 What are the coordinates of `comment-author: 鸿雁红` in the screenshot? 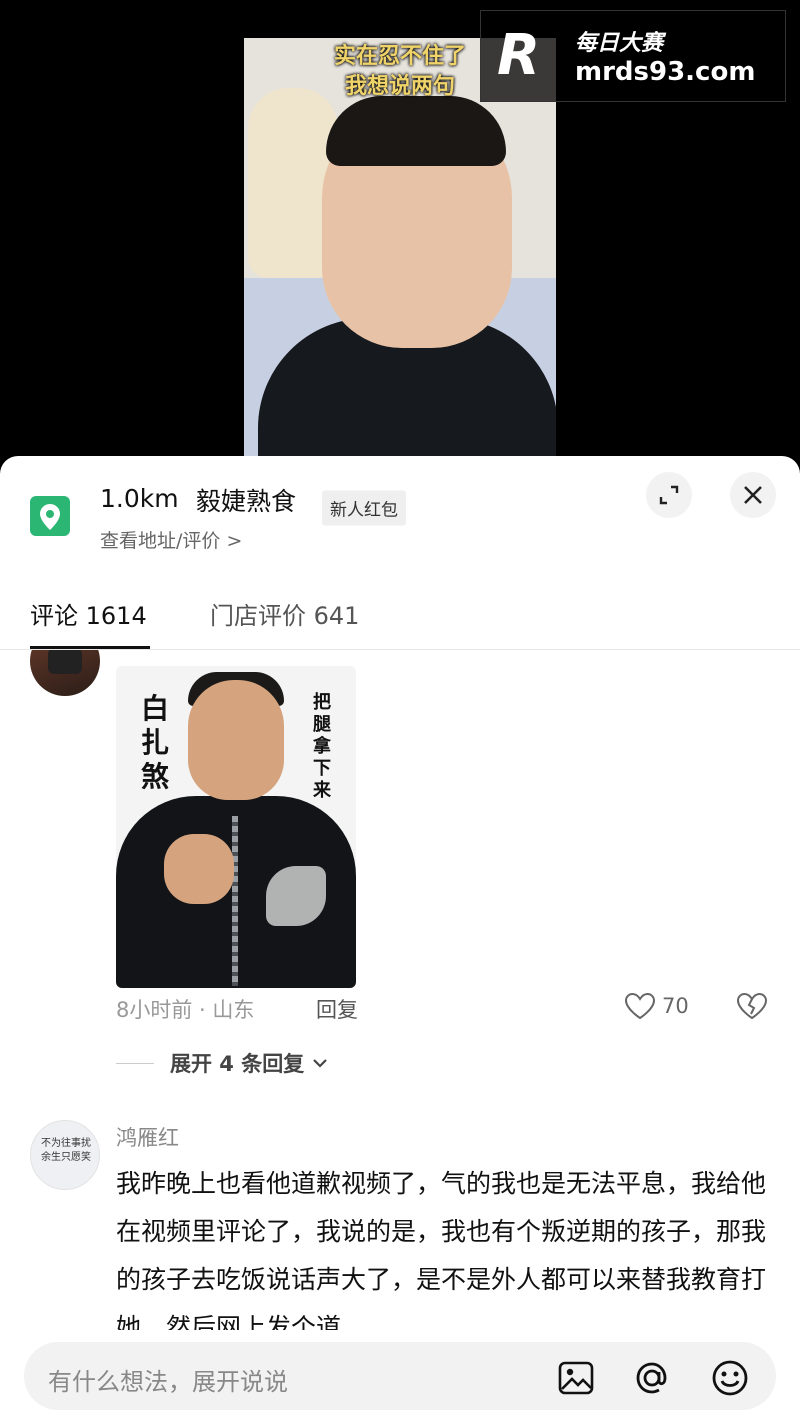 It's located at (147, 1137).